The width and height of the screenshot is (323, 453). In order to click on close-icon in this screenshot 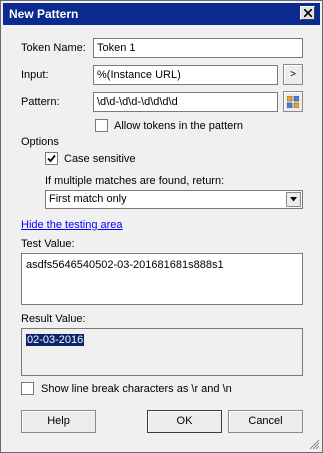, I will do `click(308, 13)`.